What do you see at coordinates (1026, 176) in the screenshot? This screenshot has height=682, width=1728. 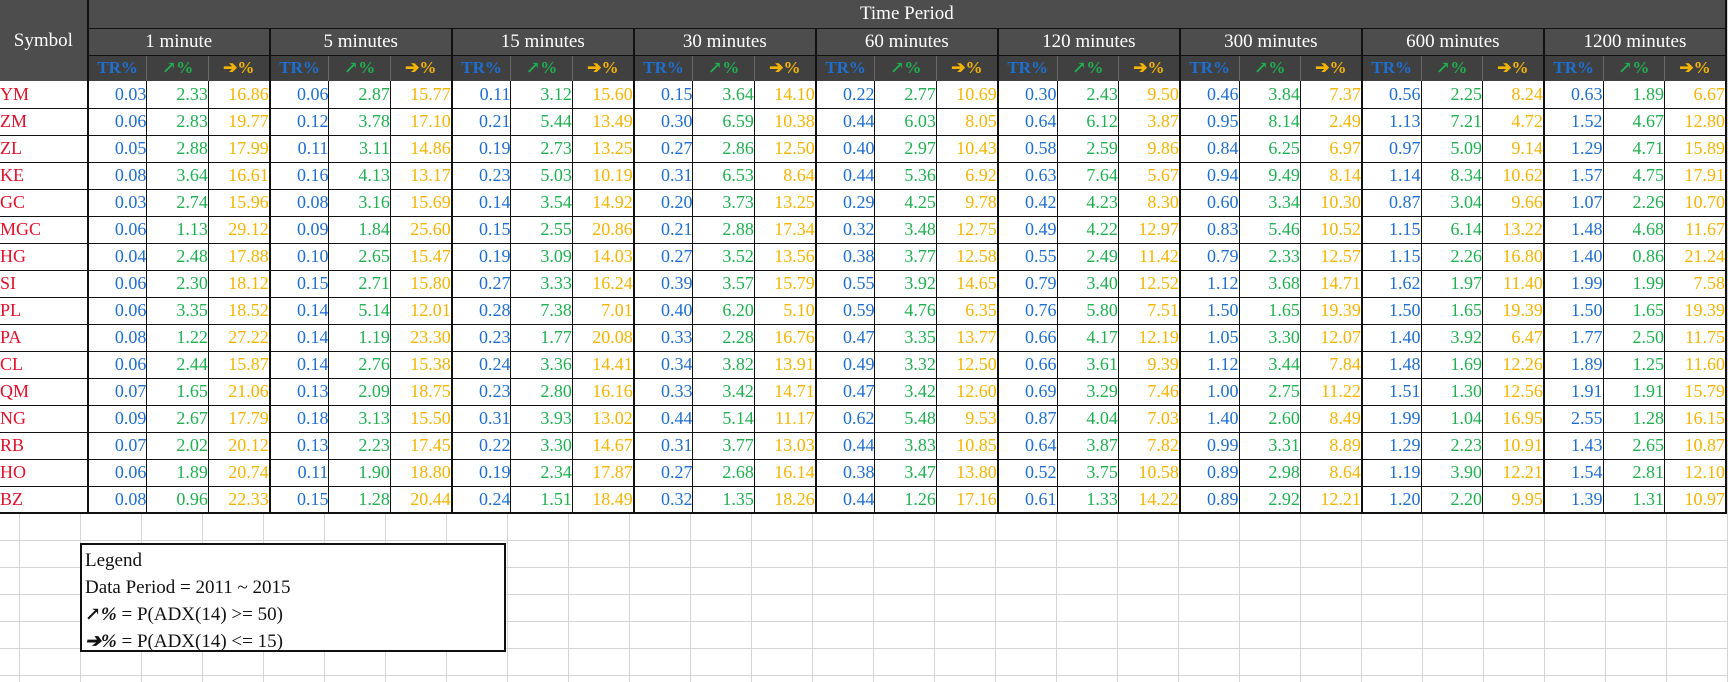 I see `tr-percent-cell: 0.63` at bounding box center [1026, 176].